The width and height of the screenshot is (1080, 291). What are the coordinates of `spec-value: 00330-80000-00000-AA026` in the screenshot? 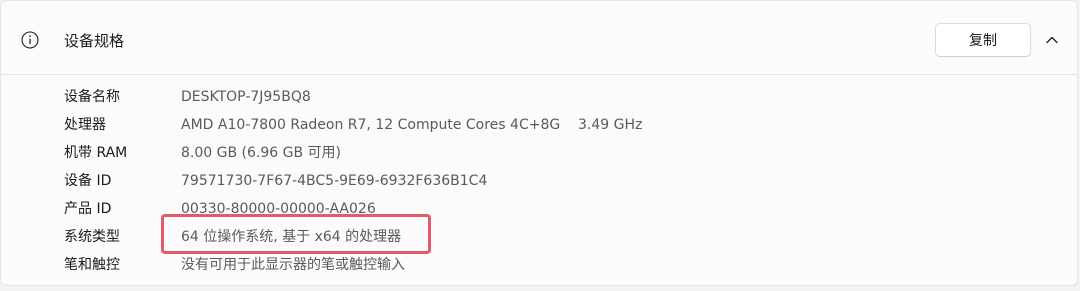 It's located at (278, 209).